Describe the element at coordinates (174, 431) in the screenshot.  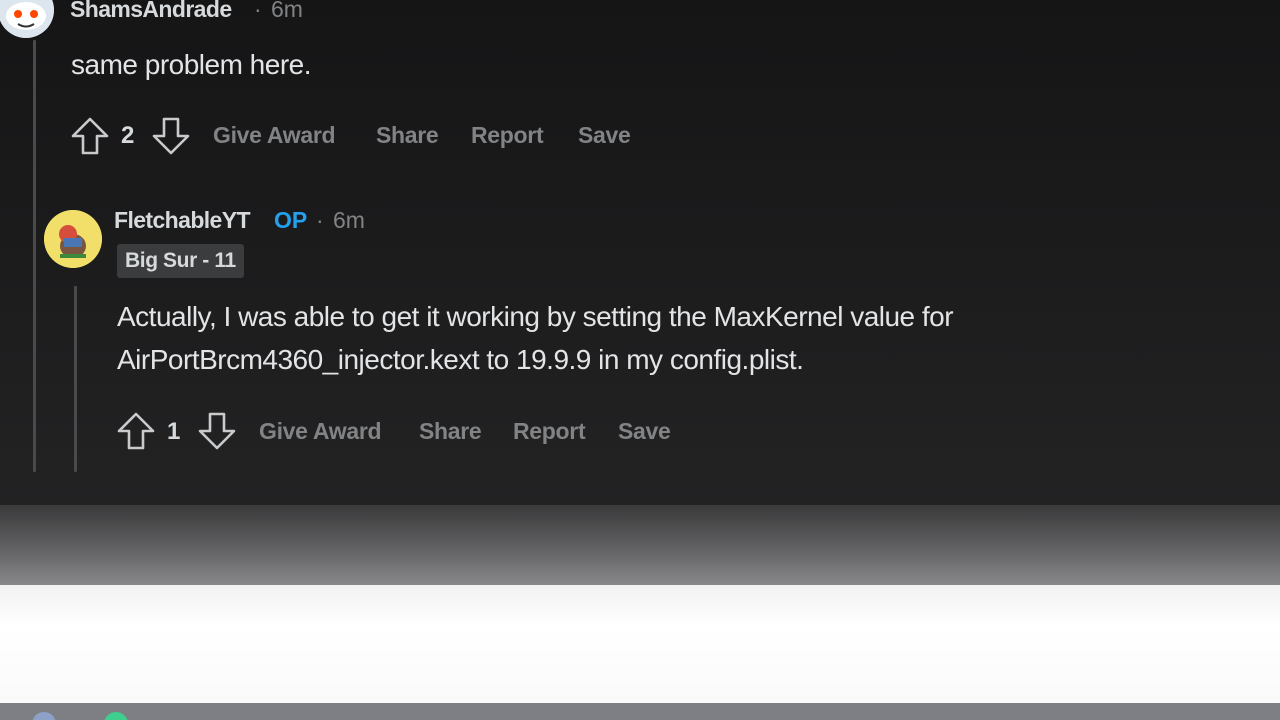
I see `vote-count: 1` at that location.